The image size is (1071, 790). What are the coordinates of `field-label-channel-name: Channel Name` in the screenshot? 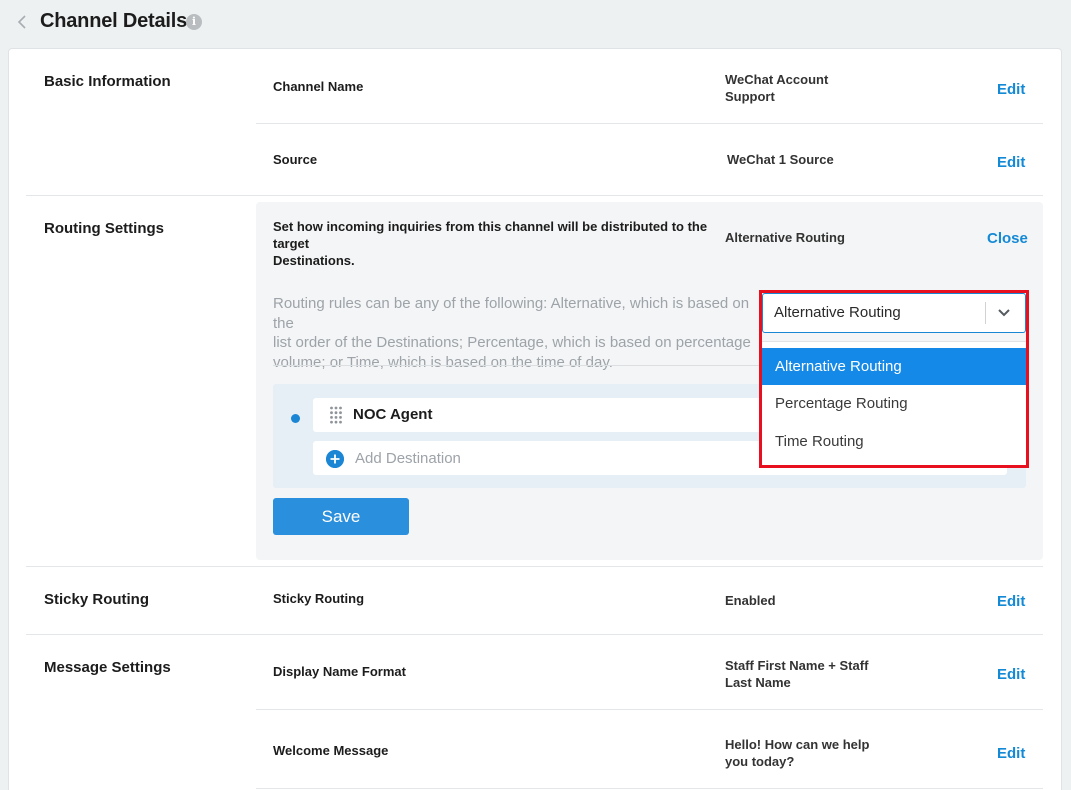 It's located at (318, 86).